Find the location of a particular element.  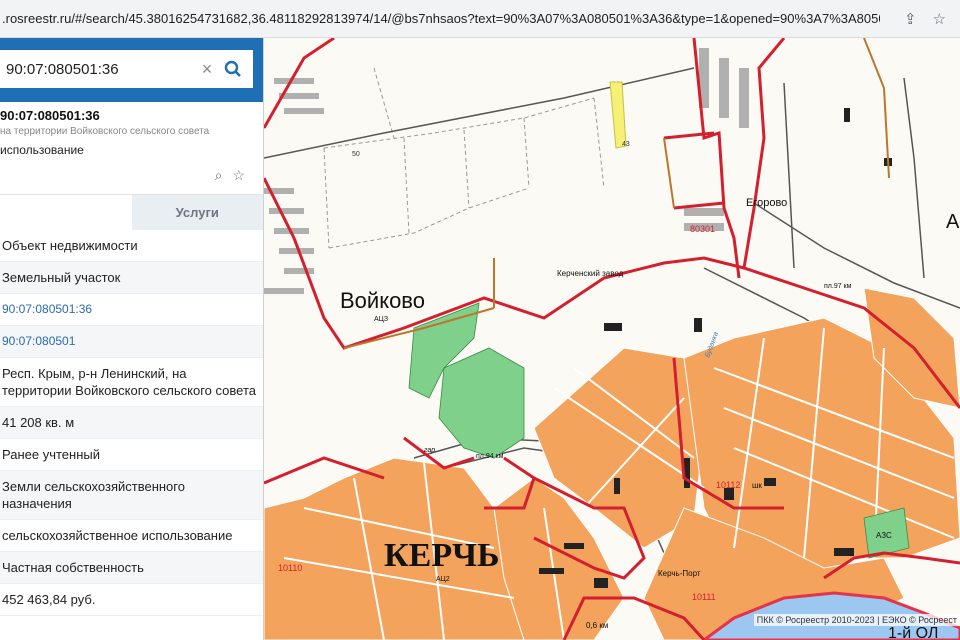

tab-info is located at coordinates (66, 212).